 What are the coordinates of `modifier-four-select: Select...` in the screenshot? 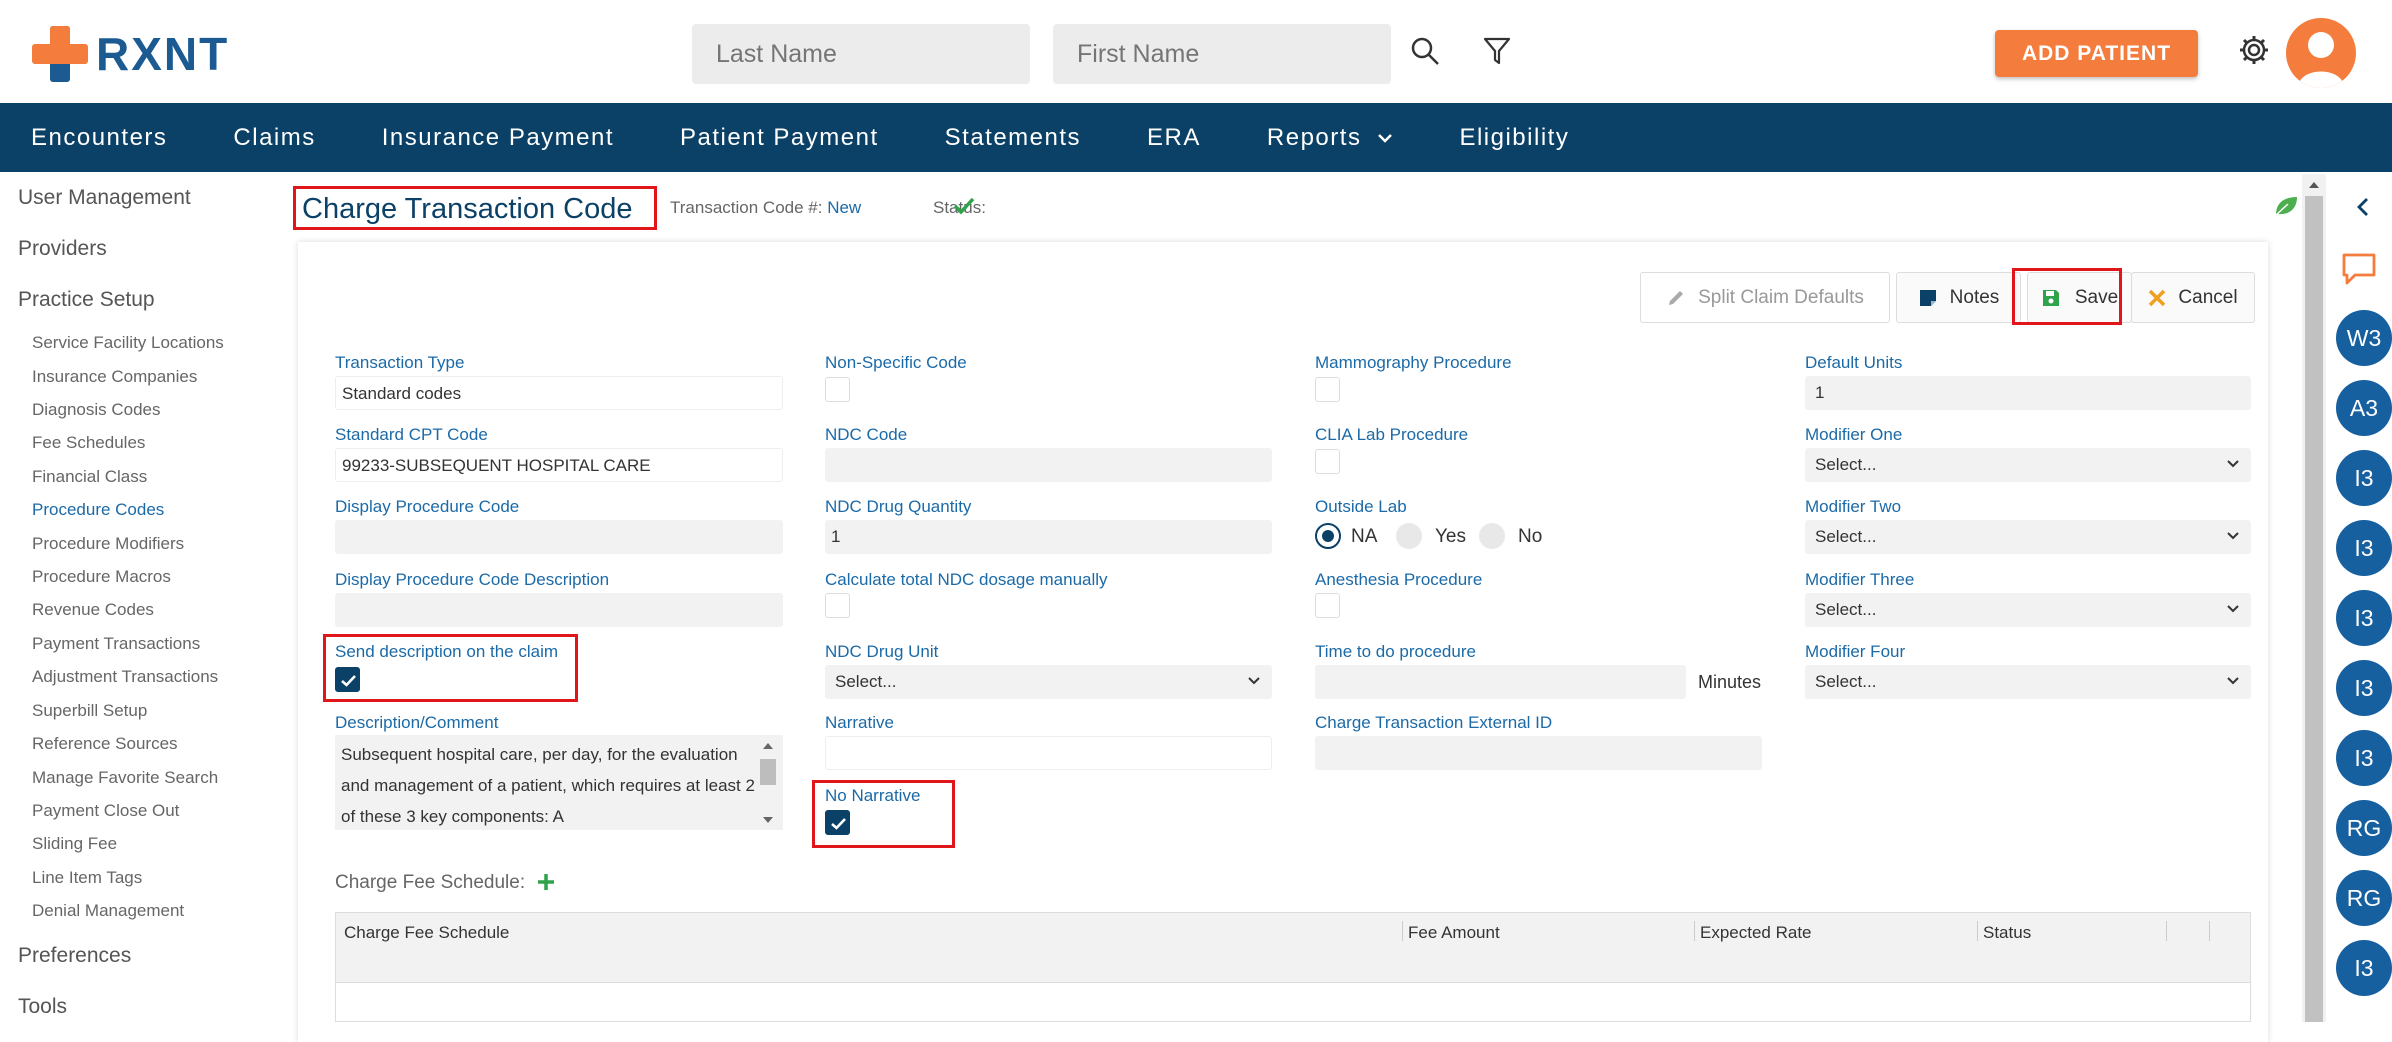 It's located at (2028, 682).